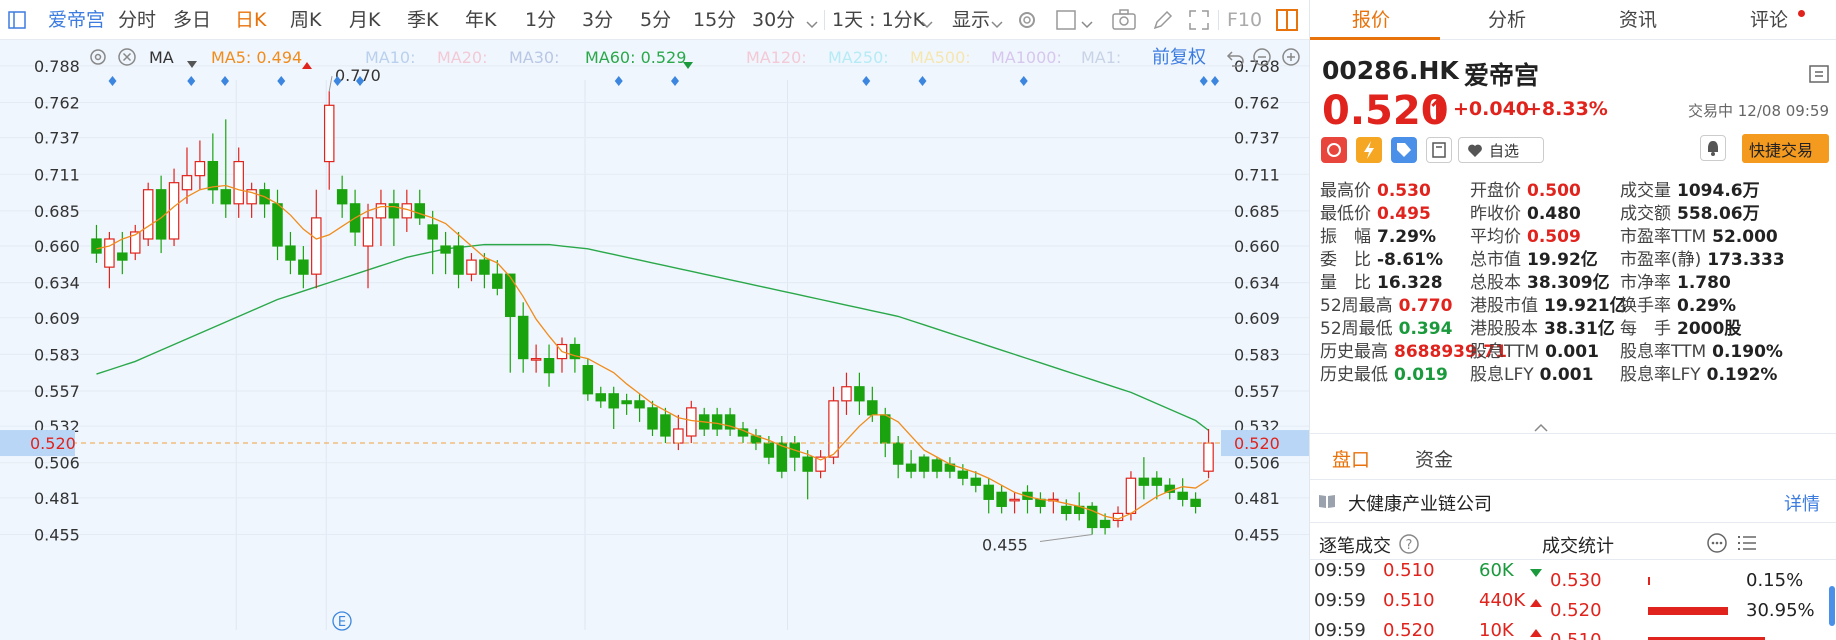  I want to click on tab-quote: 报价, so click(1371, 20).